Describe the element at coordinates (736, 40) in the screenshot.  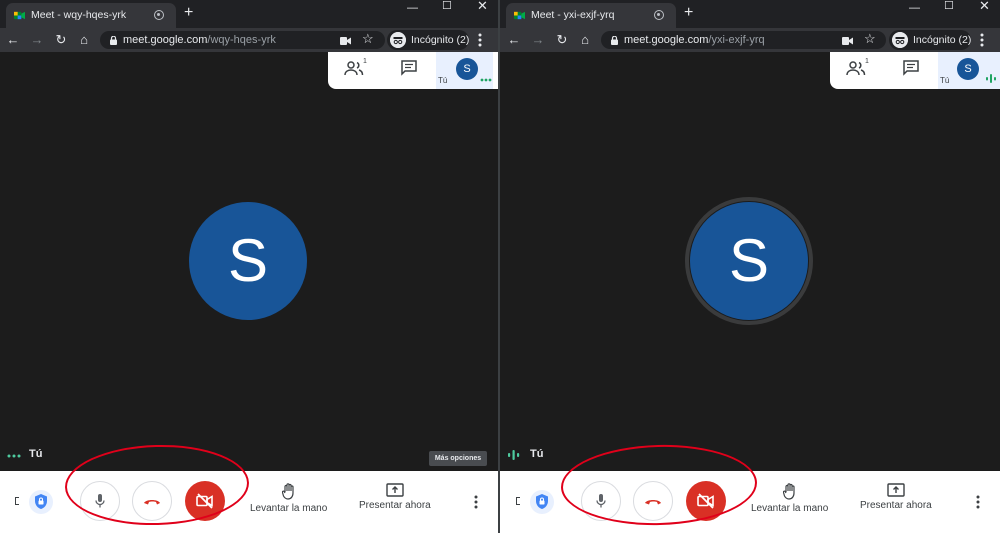
I see `url-path: /yxi-exjf-yrq` at that location.